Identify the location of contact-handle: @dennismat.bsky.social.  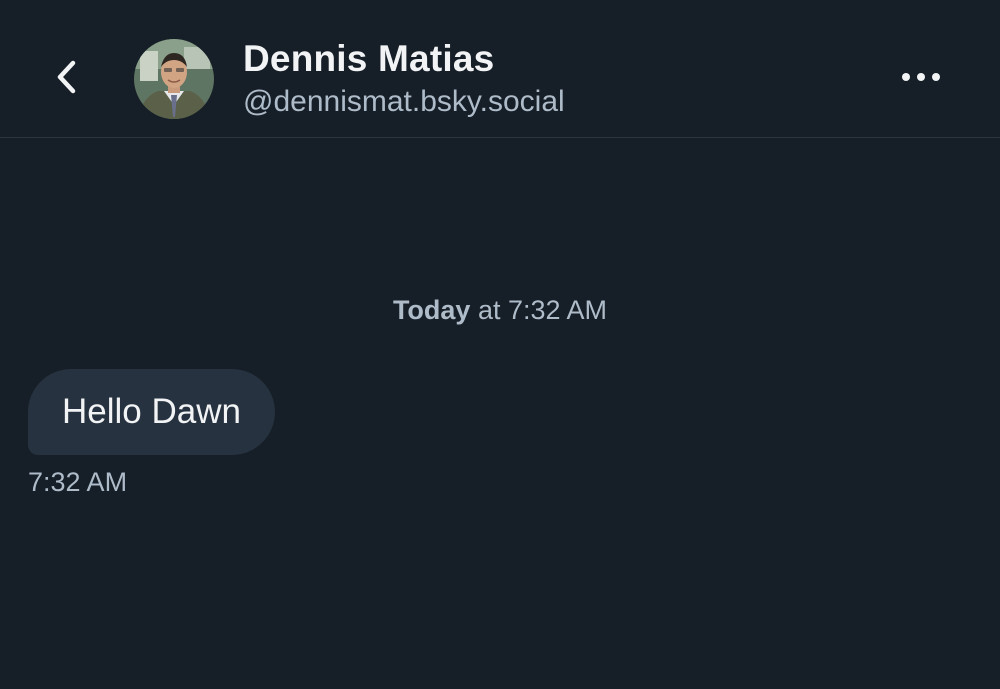
(404, 101).